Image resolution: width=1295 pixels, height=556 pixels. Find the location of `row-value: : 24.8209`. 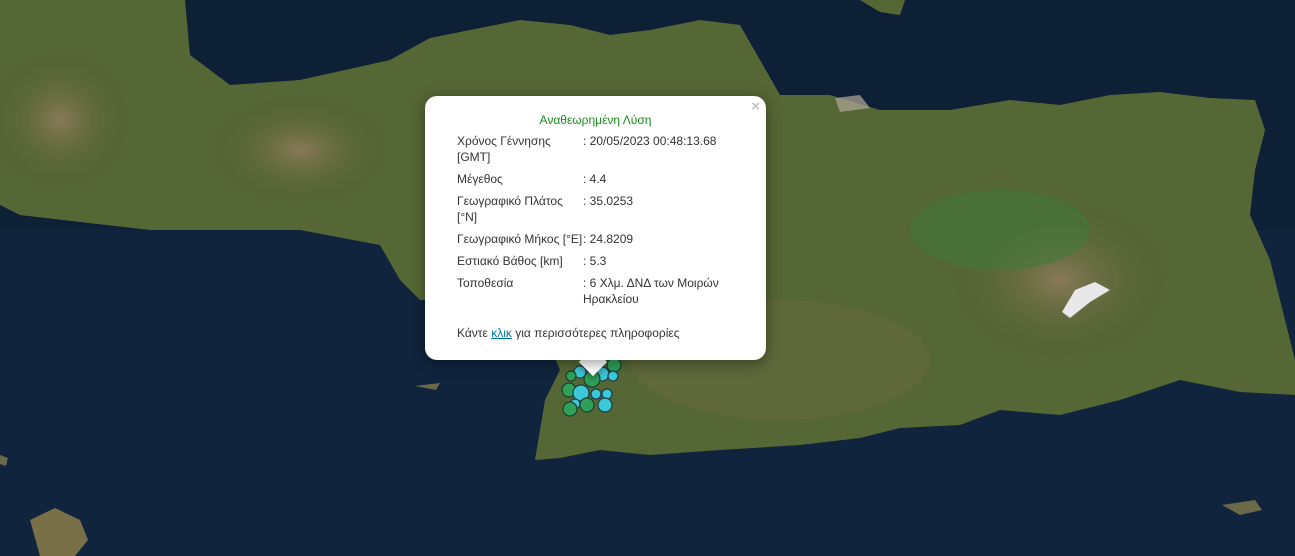

row-value: : 24.8209 is located at coordinates (608, 239).